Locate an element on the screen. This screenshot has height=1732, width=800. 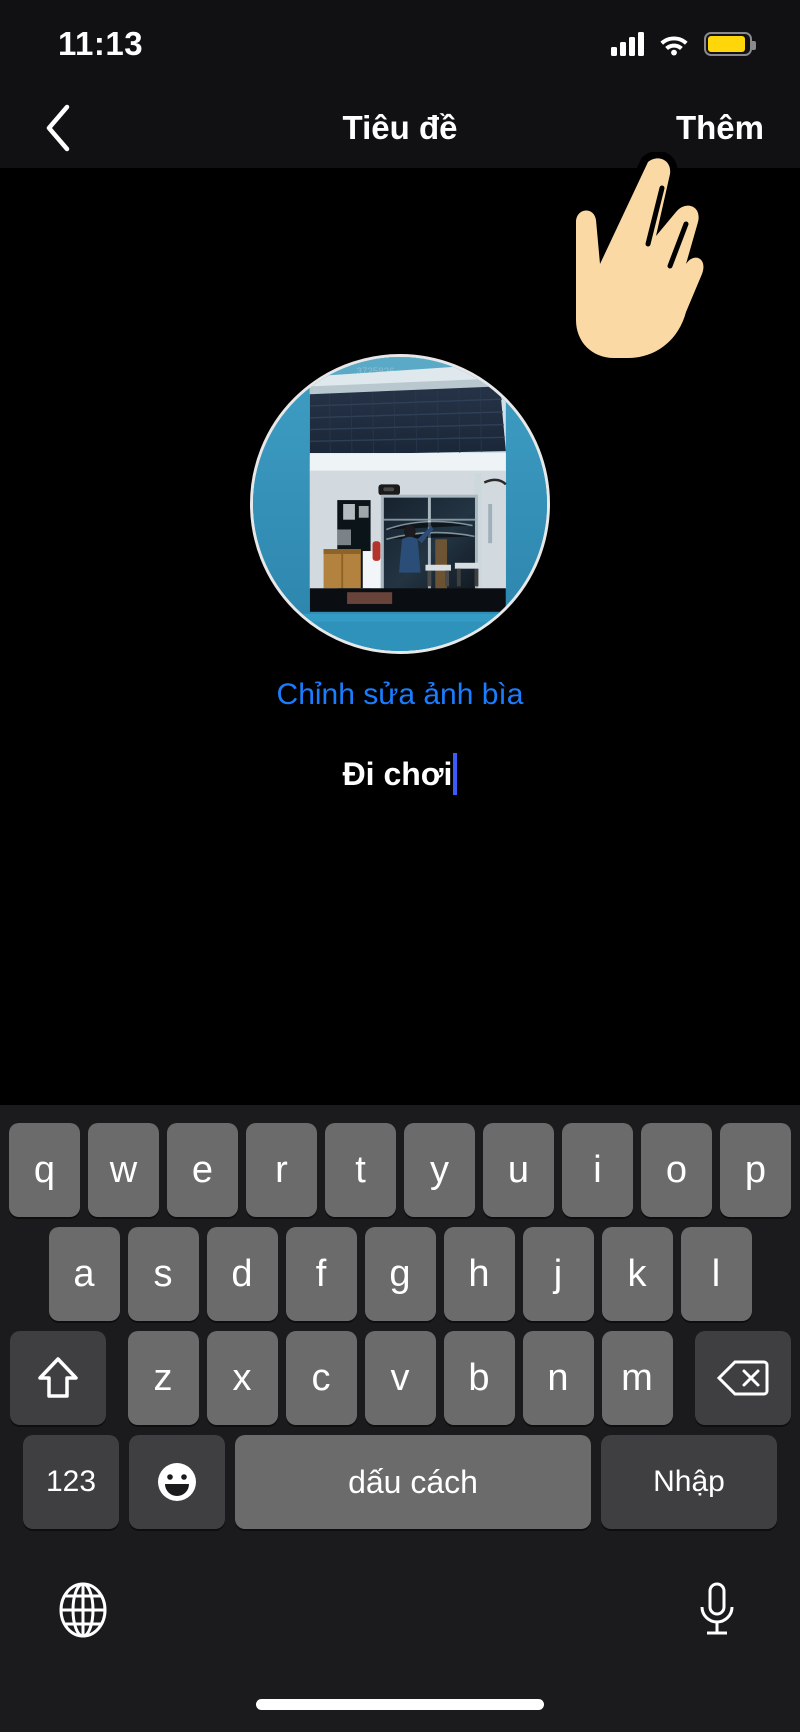
battery-icon is located at coordinates (730, 44).